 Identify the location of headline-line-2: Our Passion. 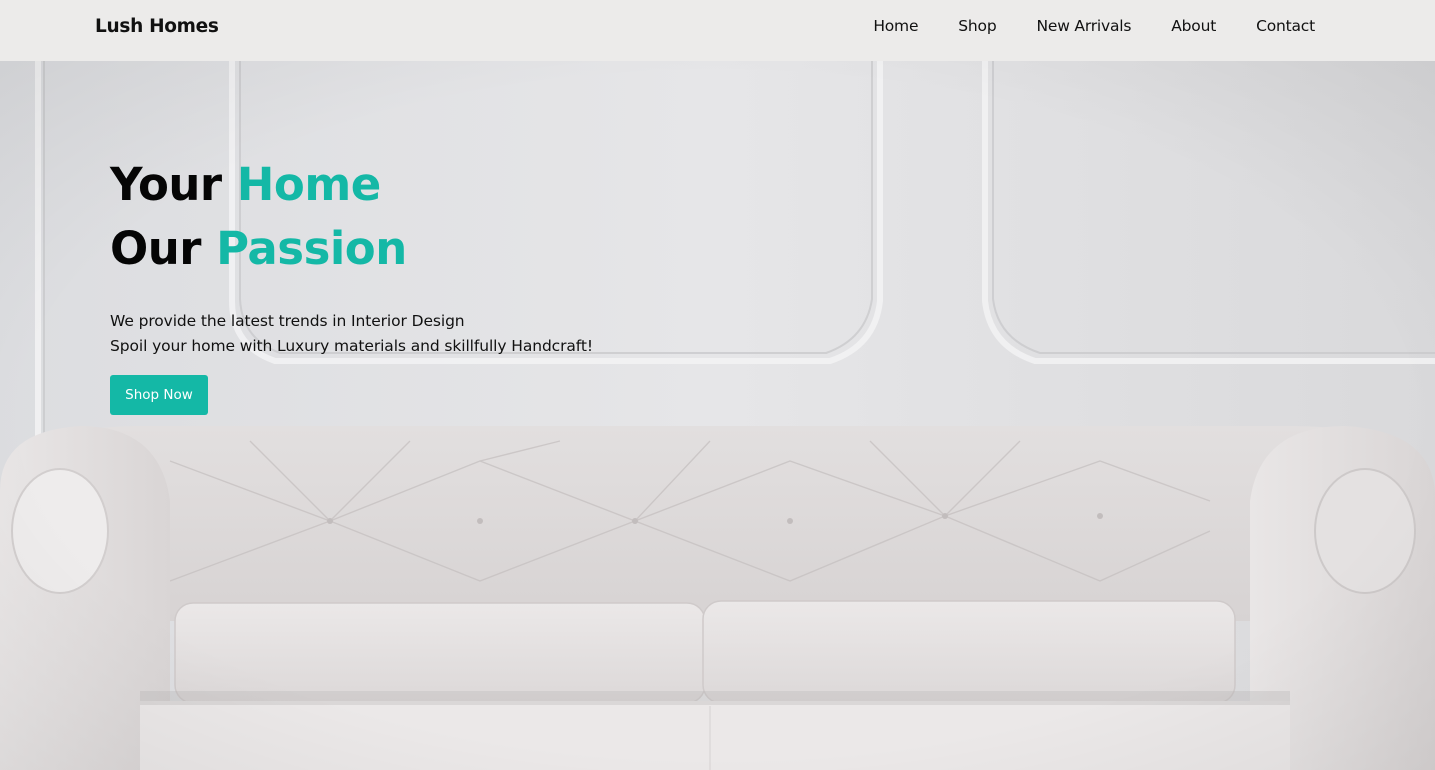
(351, 249).